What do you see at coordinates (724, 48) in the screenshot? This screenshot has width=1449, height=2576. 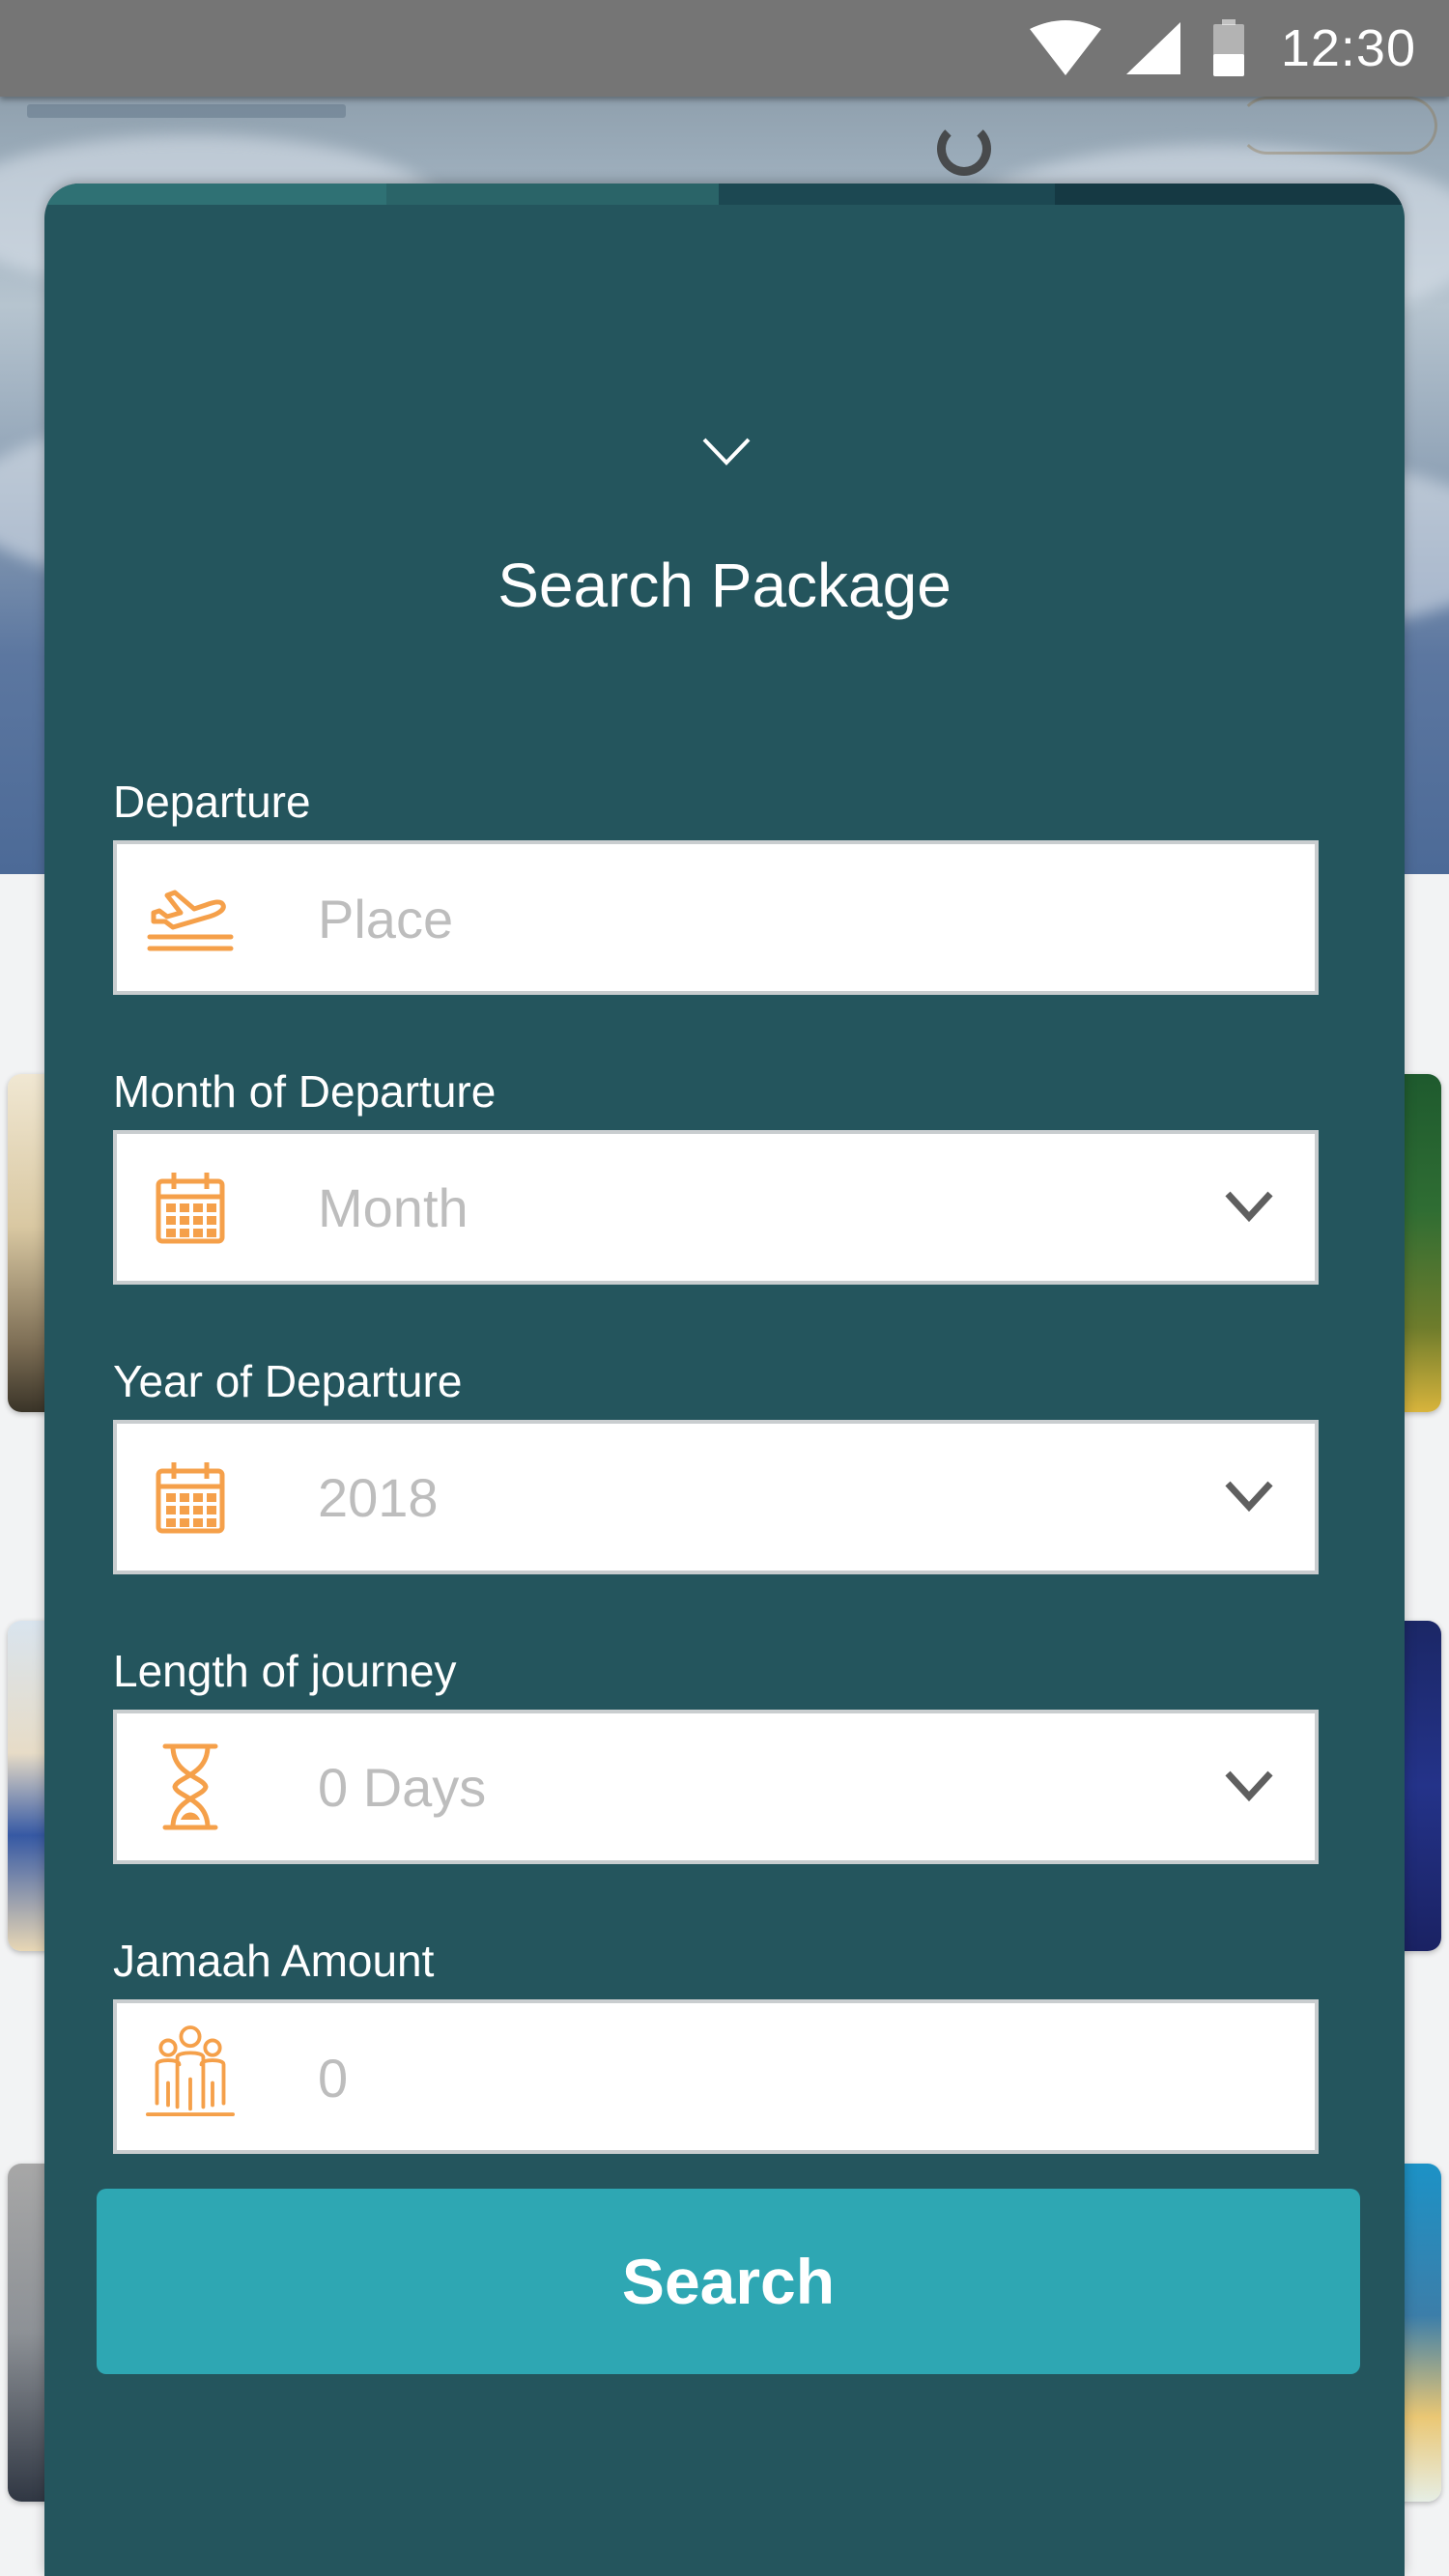 I see `status-bar: 12:30` at bounding box center [724, 48].